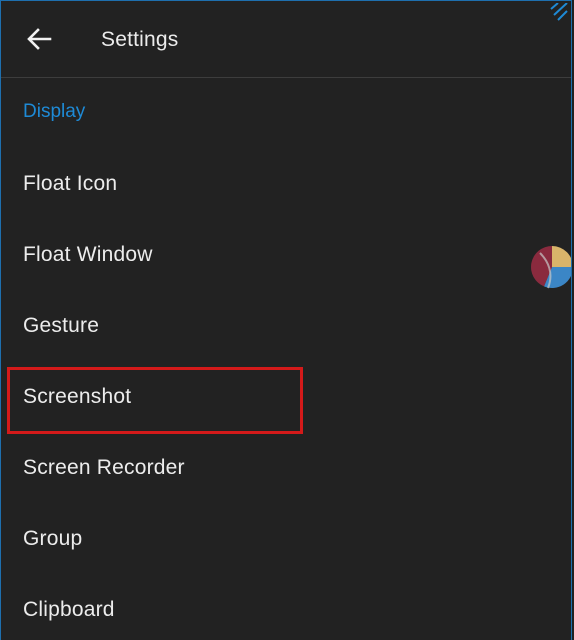 The image size is (574, 640). I want to click on settings-item-screenshot: Screenshot, so click(286, 397).